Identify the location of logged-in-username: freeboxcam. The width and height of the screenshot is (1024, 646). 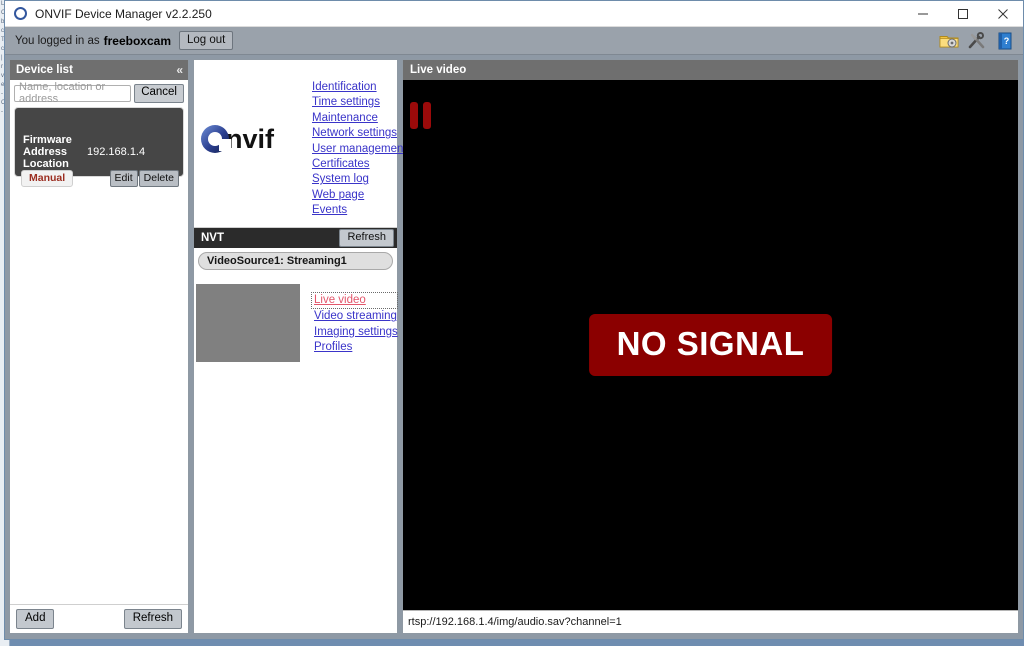
(137, 40).